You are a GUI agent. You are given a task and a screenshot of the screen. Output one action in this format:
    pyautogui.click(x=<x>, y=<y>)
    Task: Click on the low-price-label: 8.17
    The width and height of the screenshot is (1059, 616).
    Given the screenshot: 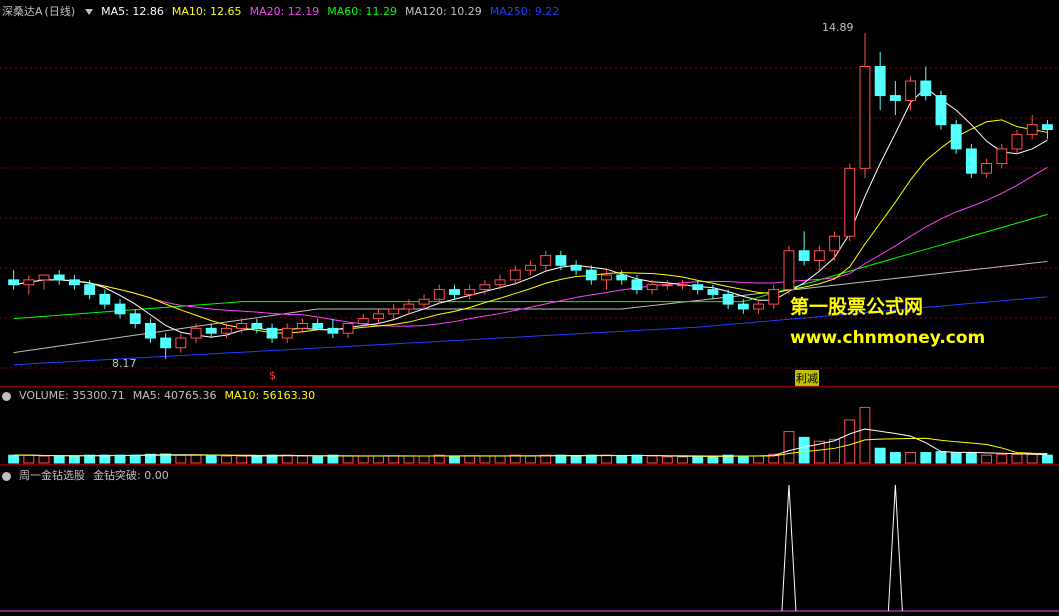 What is the action you would take?
    pyautogui.click(x=124, y=363)
    